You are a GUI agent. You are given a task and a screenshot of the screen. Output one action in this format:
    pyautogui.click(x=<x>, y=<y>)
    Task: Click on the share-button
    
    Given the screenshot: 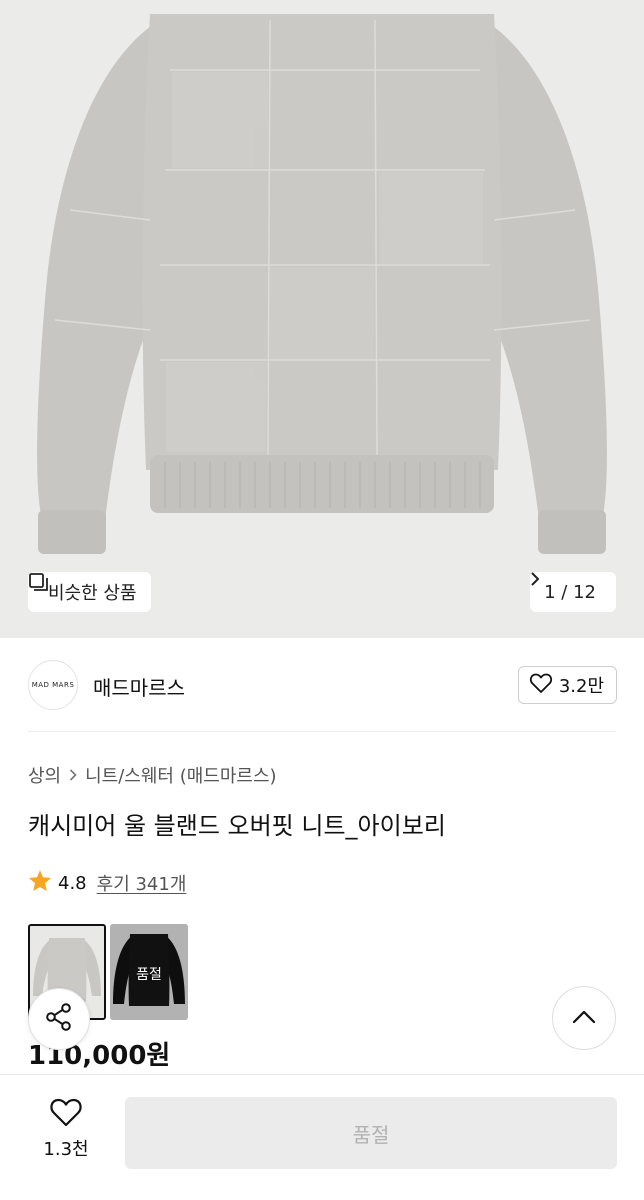 What is the action you would take?
    pyautogui.click(x=59, y=1019)
    